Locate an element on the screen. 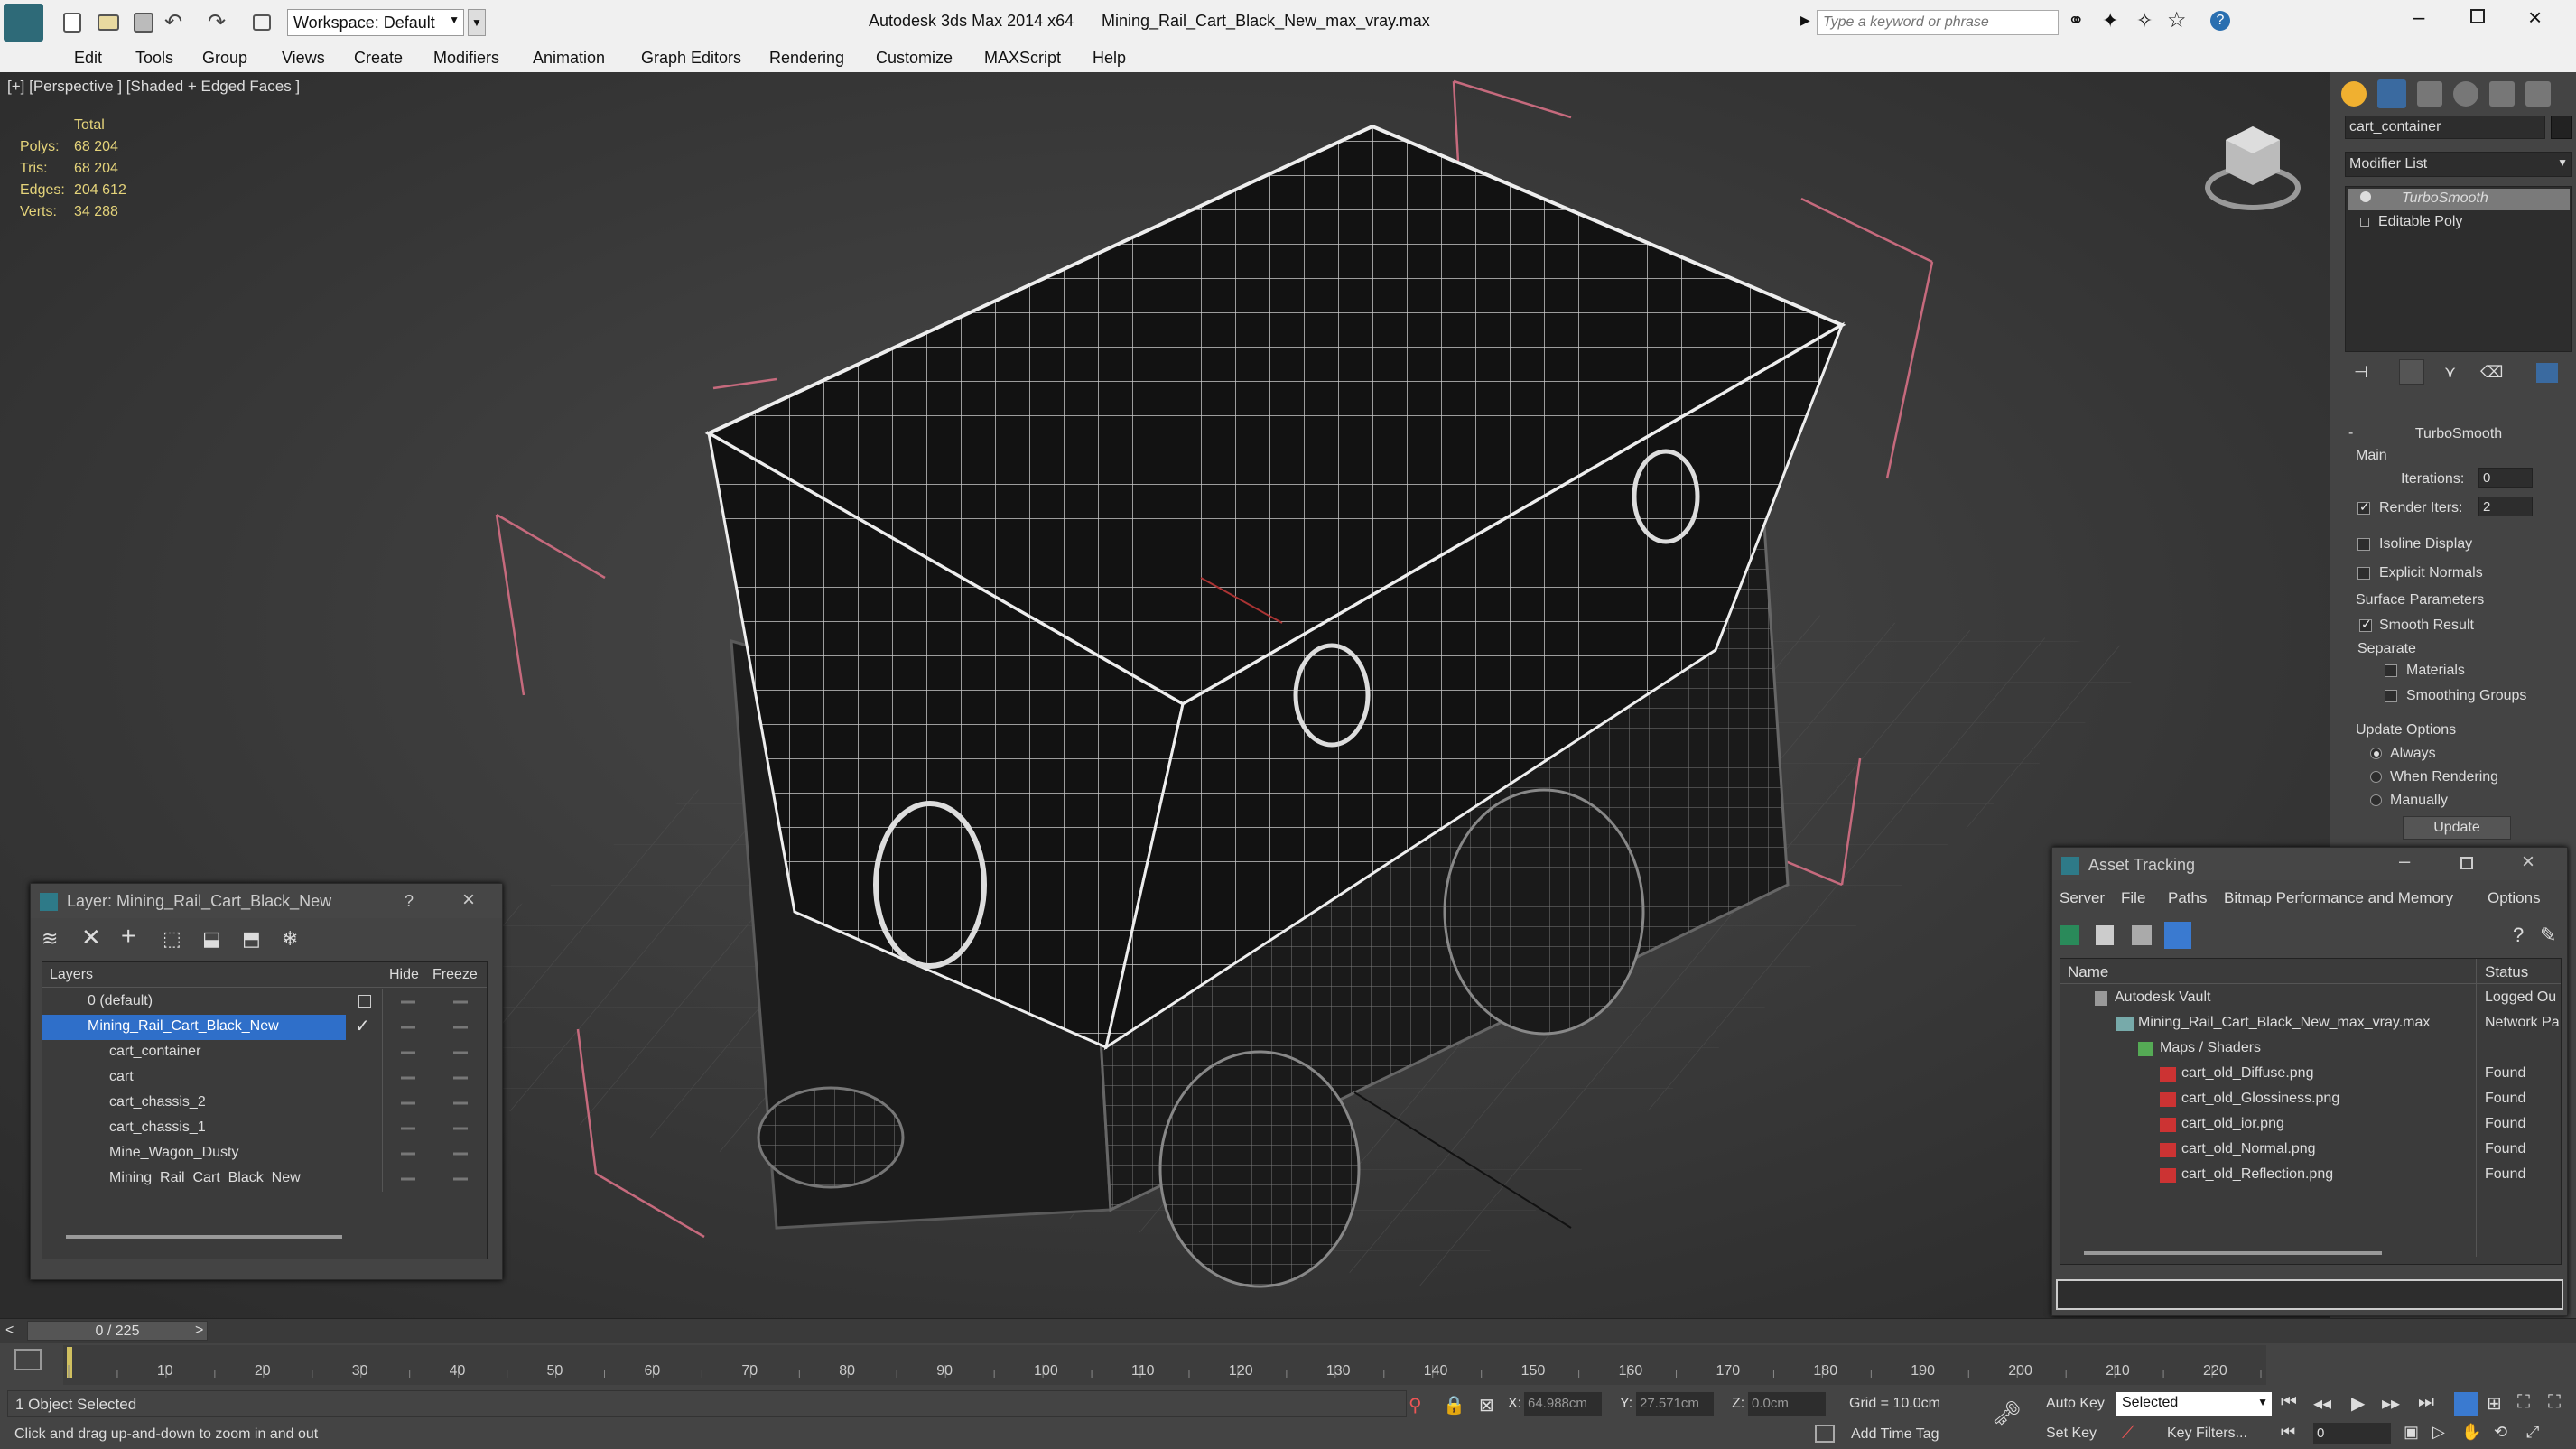 This screenshot has width=2576, height=1449. search-expand-icon: ▶ is located at coordinates (1805, 20).